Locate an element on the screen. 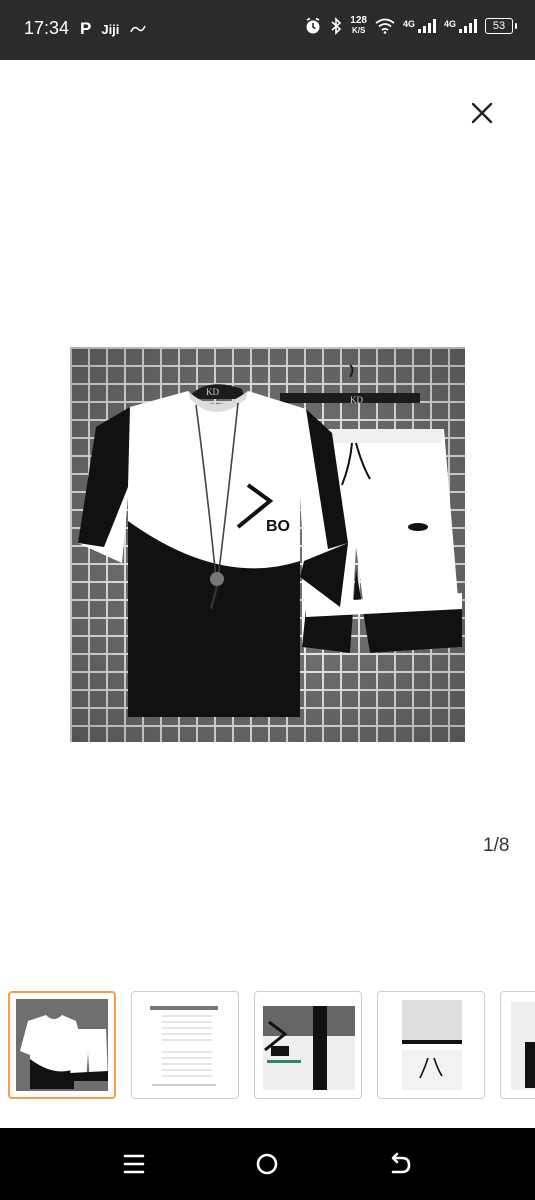  home-icon is located at coordinates (267, 1164).